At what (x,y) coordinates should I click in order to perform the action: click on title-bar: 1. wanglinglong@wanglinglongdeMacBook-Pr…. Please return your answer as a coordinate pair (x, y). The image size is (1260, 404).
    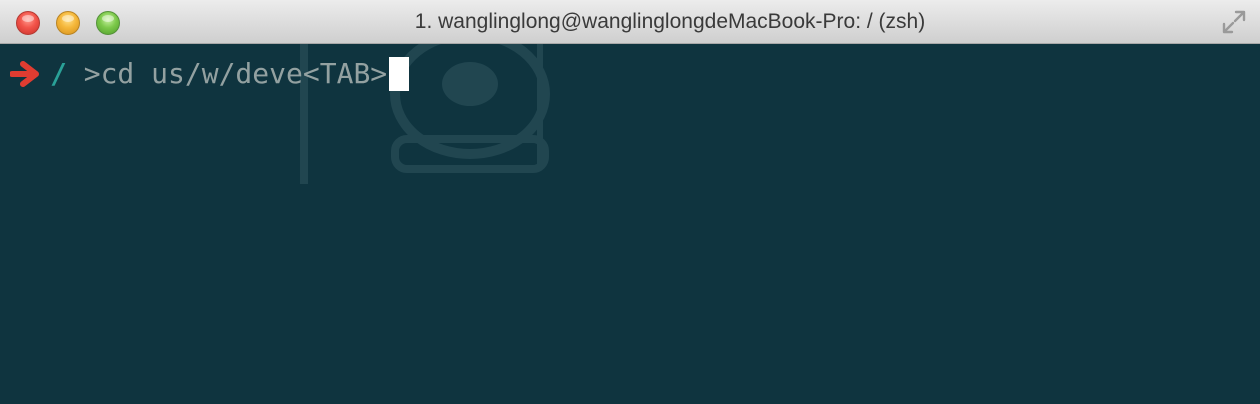
    Looking at the image, I should click on (630, 22).